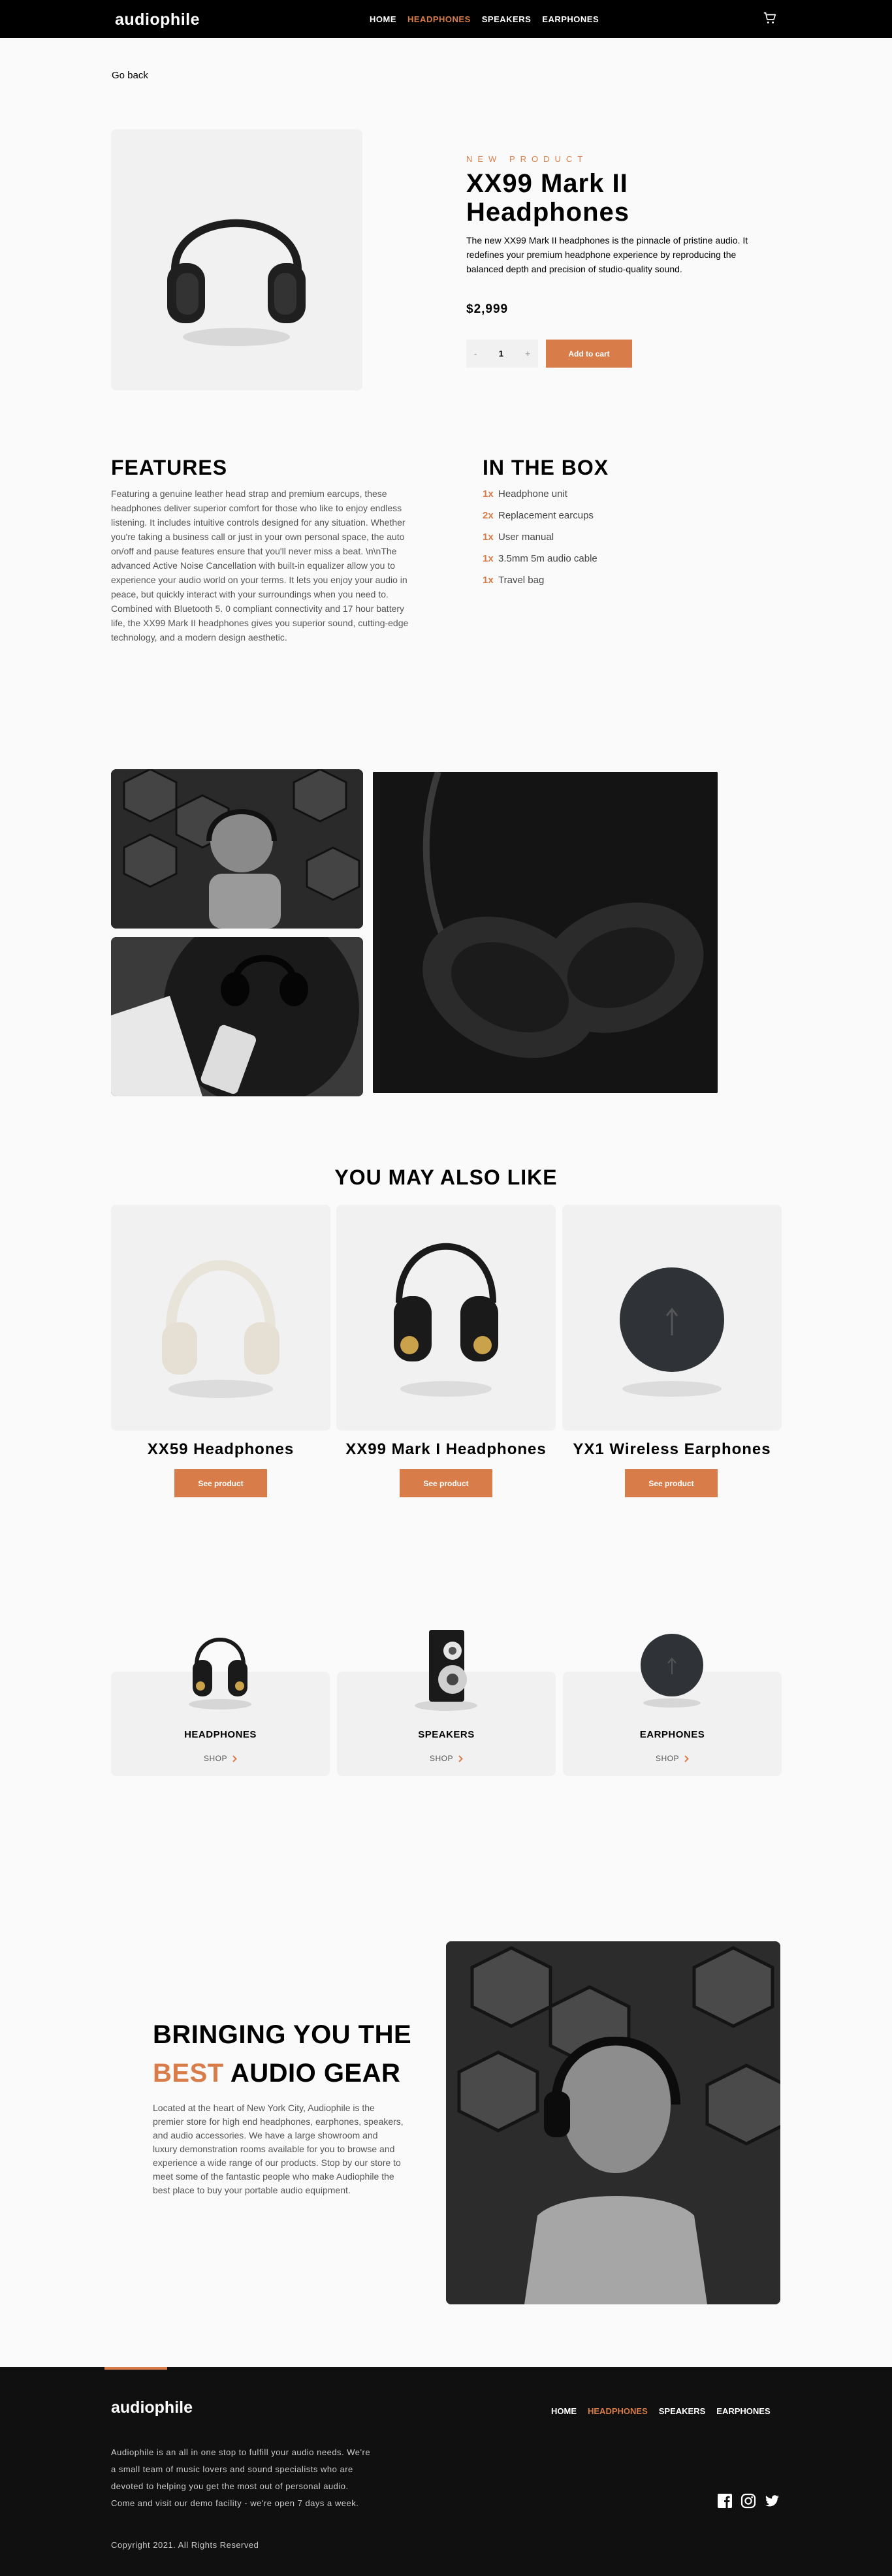 This screenshot has width=892, height=2576. Describe the element at coordinates (770, 18) in the screenshot. I see `cart-icon` at that location.